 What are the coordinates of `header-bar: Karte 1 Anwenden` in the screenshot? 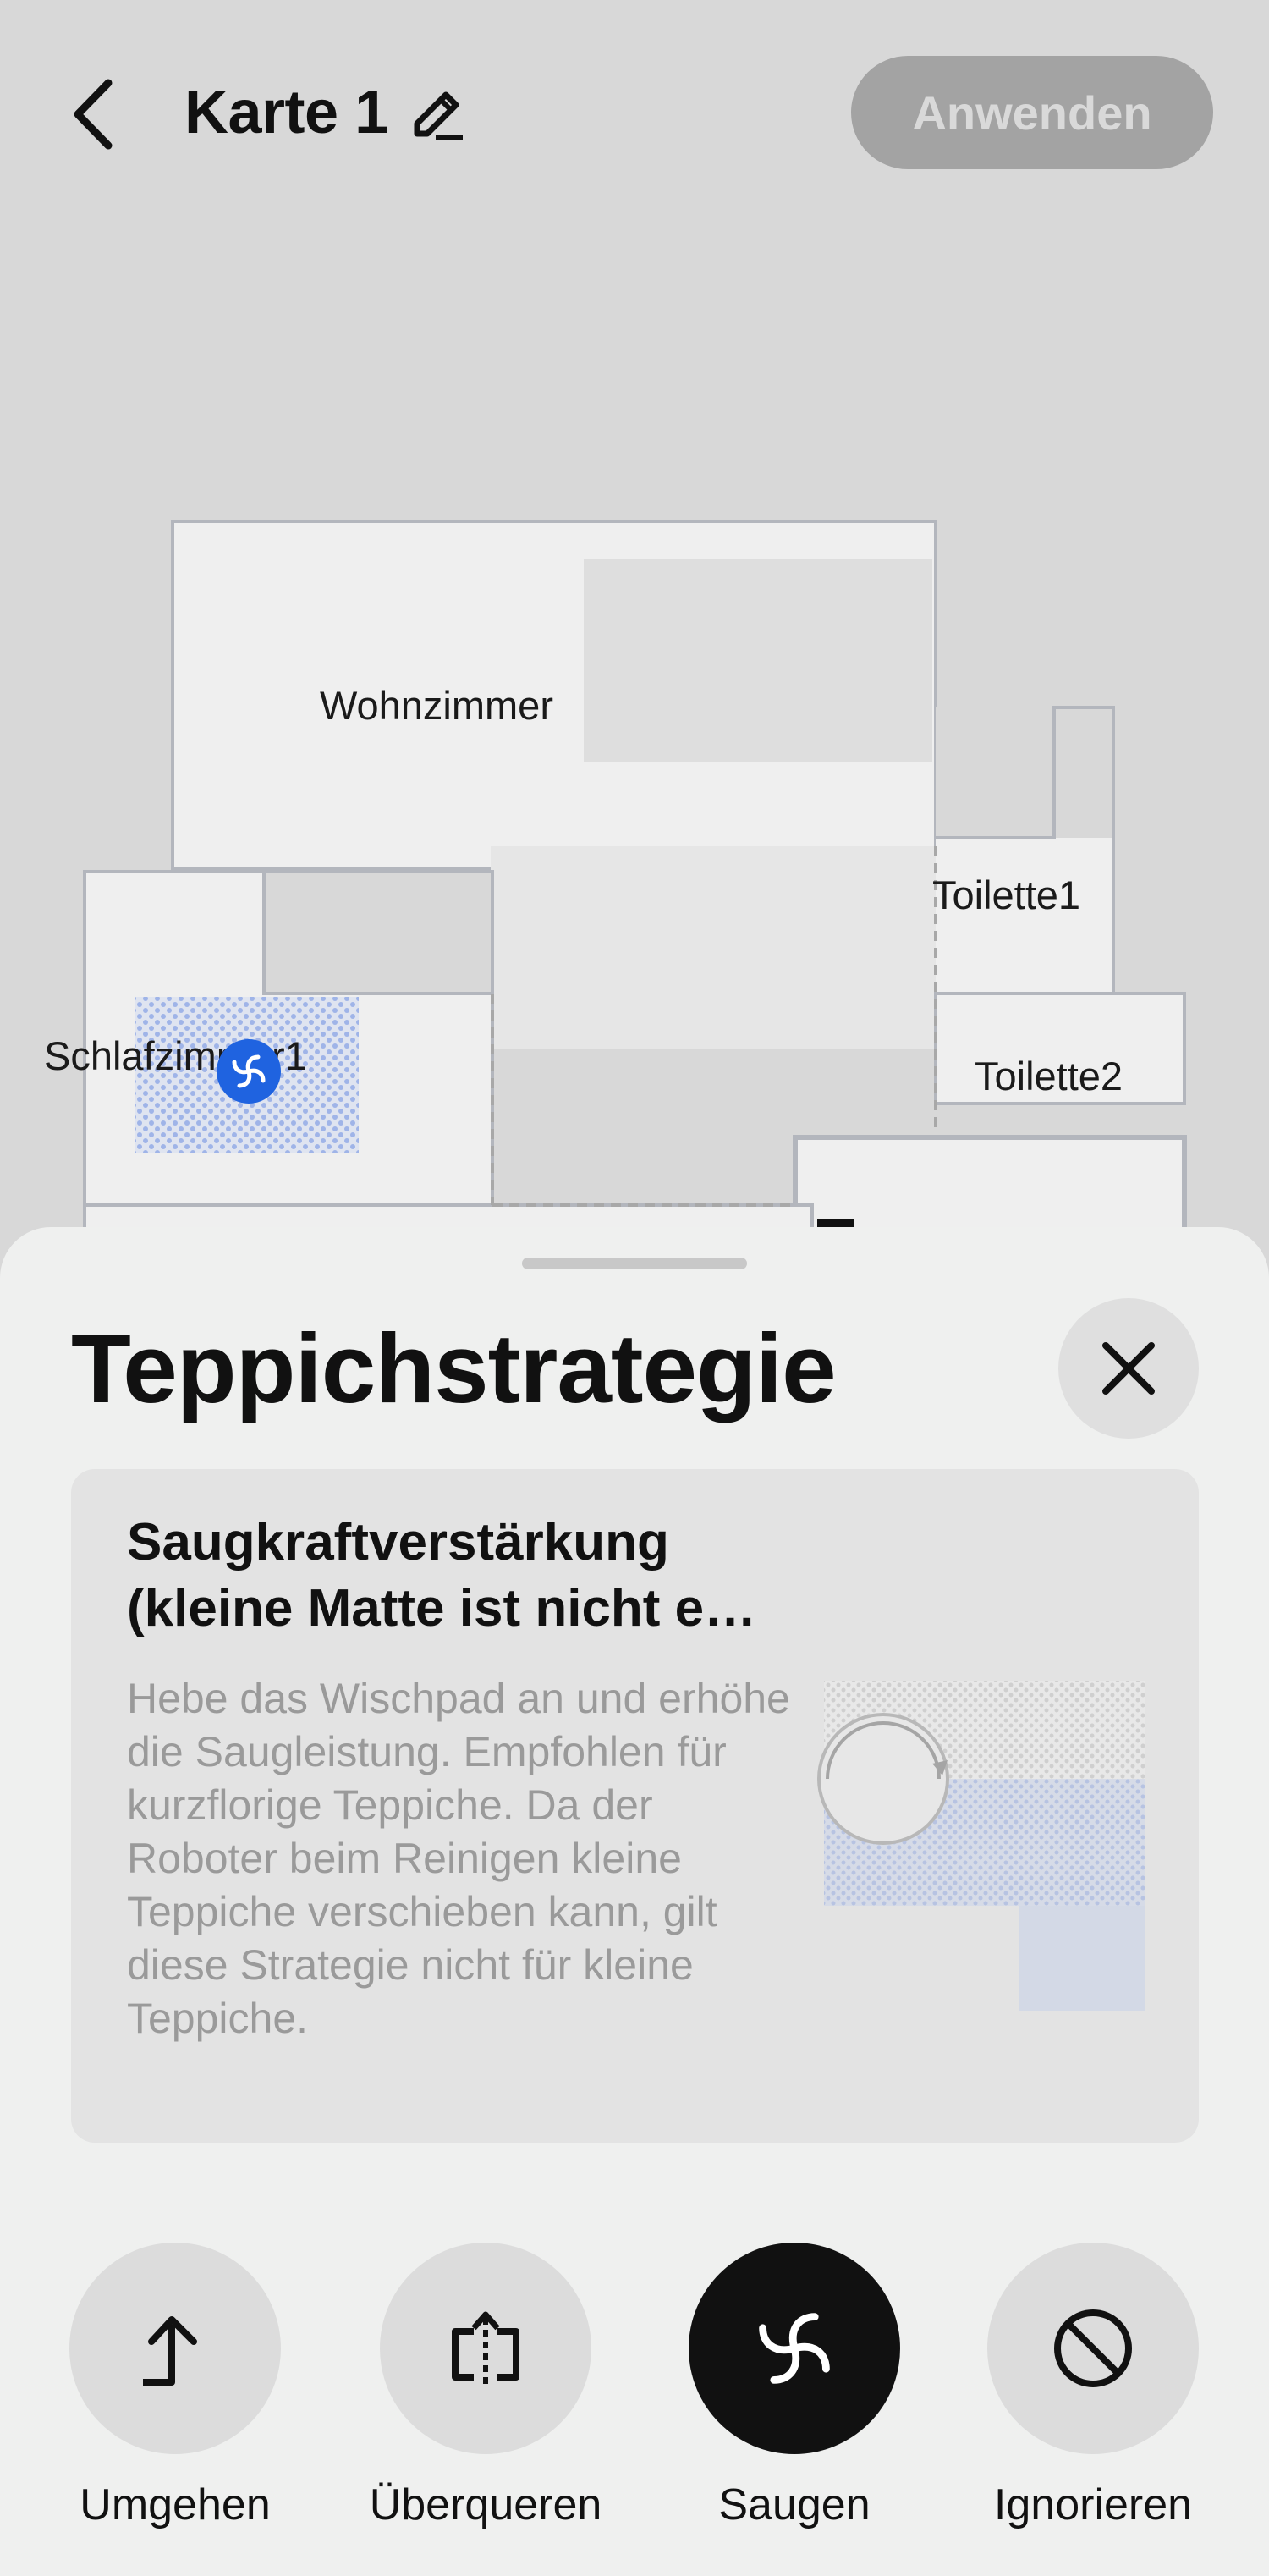 It's located at (634, 114).